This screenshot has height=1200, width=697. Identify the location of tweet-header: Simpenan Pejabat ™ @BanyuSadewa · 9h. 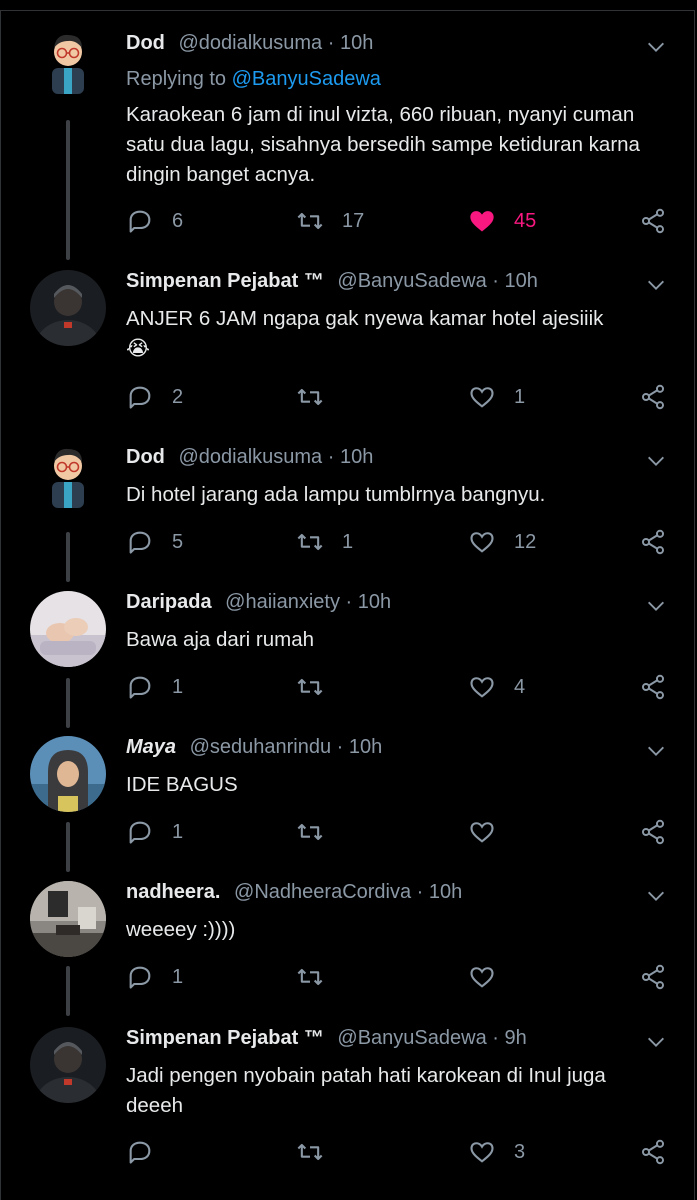
(396, 1042).